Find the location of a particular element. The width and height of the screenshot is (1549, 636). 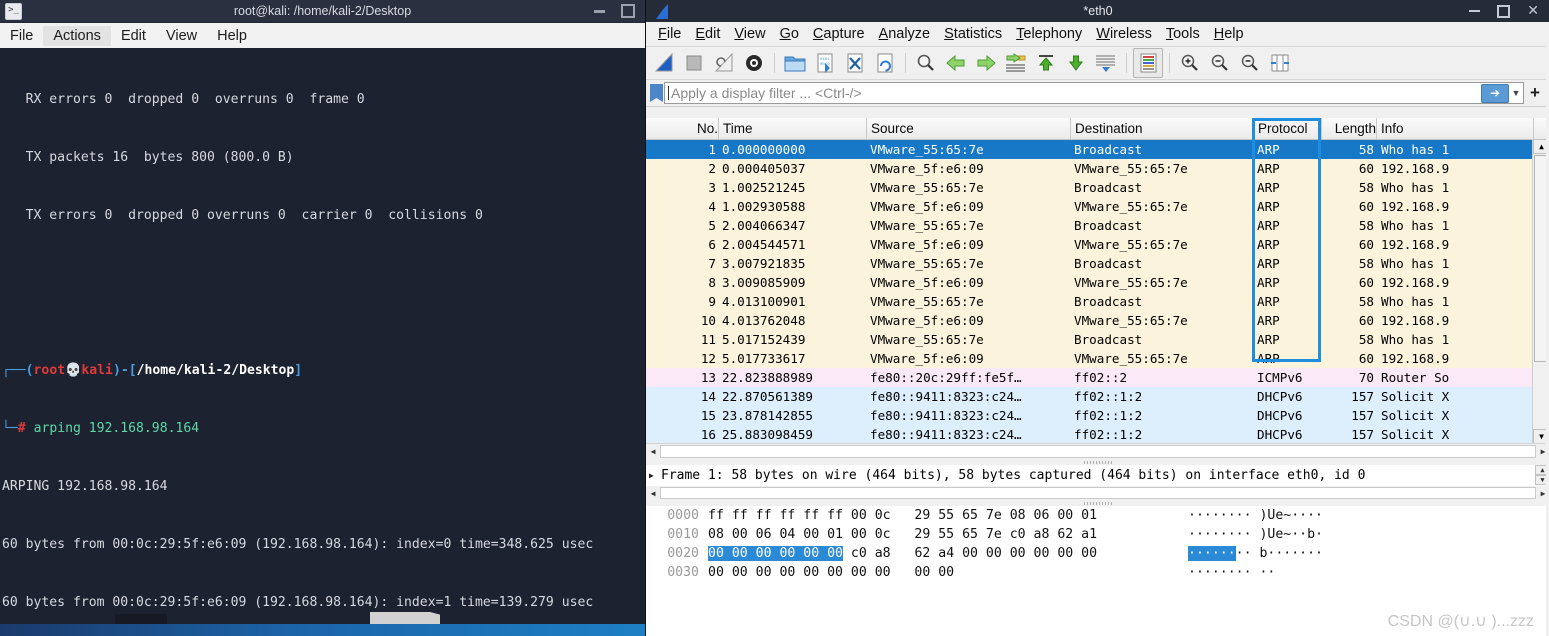

packet-list-horizontal-scrollbar: ◀ ▶ is located at coordinates (1097, 450).